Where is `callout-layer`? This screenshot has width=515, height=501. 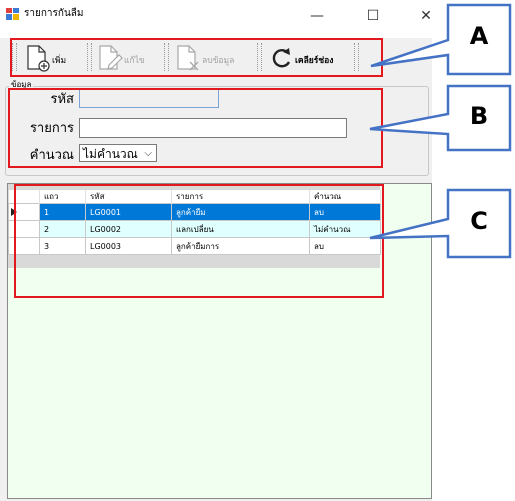 callout-layer is located at coordinates (440, 131).